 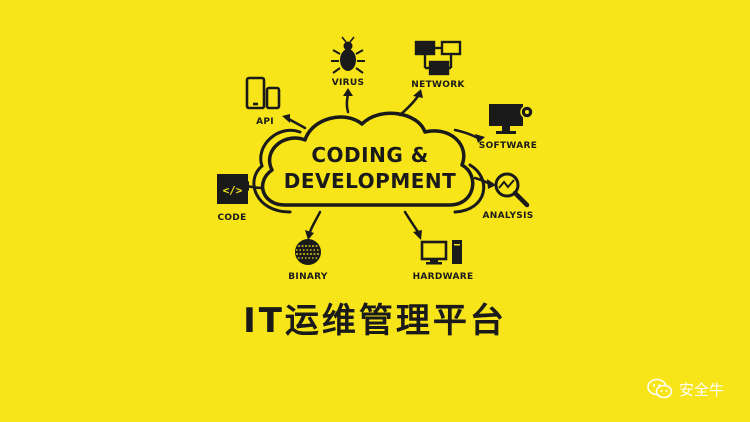 I want to click on connector-network, so click(x=409, y=105).